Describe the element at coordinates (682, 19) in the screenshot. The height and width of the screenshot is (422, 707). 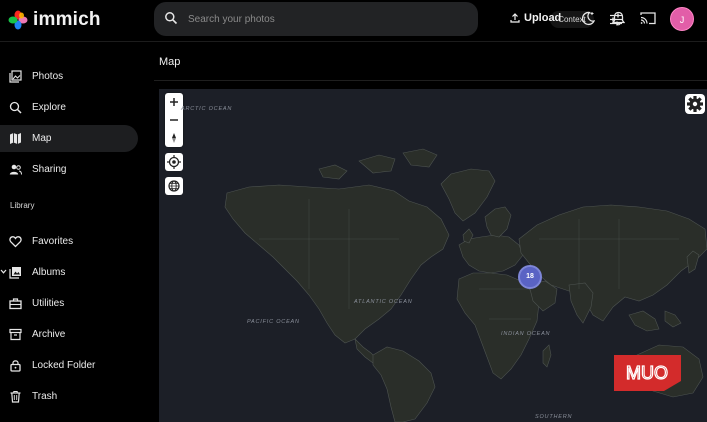
I see `user-avatar: J` at that location.